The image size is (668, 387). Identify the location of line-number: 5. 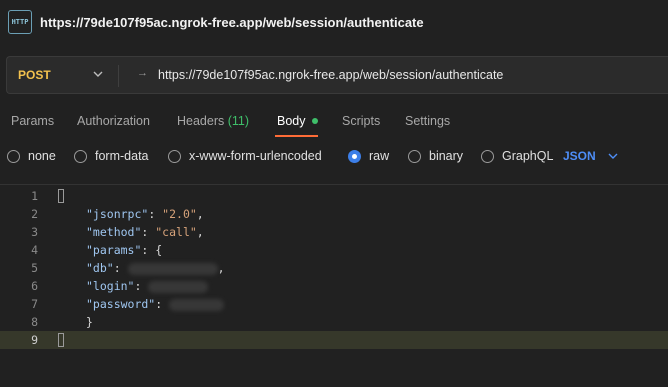
(34, 268).